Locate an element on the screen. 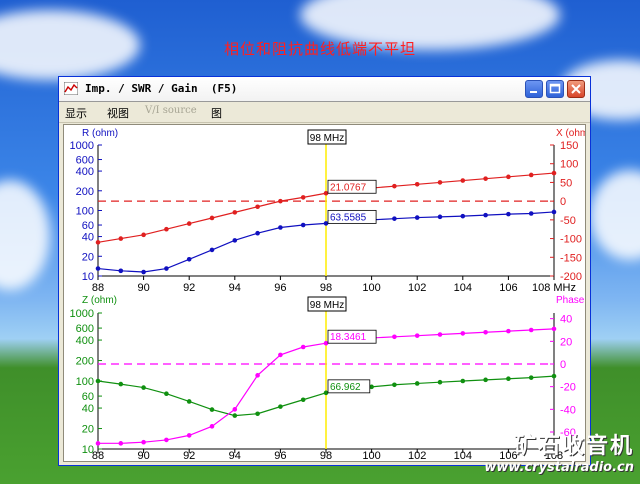 Image resolution: width=640 pixels, height=484 pixels. right-tick-label: -100 is located at coordinates (571, 240).